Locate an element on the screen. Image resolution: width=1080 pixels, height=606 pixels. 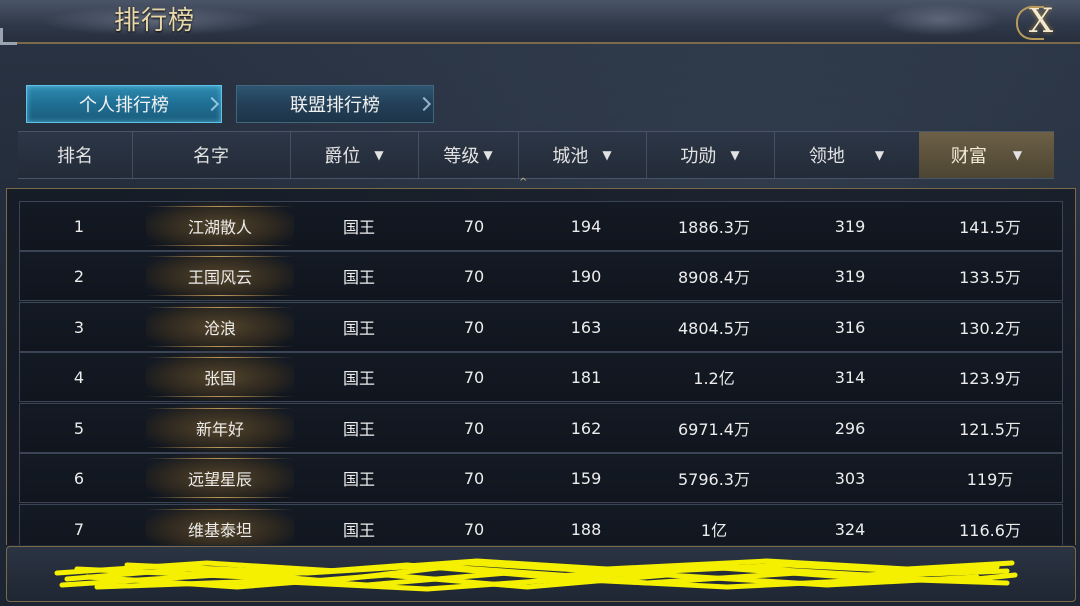
tab-alliance-ranking: 联盟排行榜 is located at coordinates (335, 104).